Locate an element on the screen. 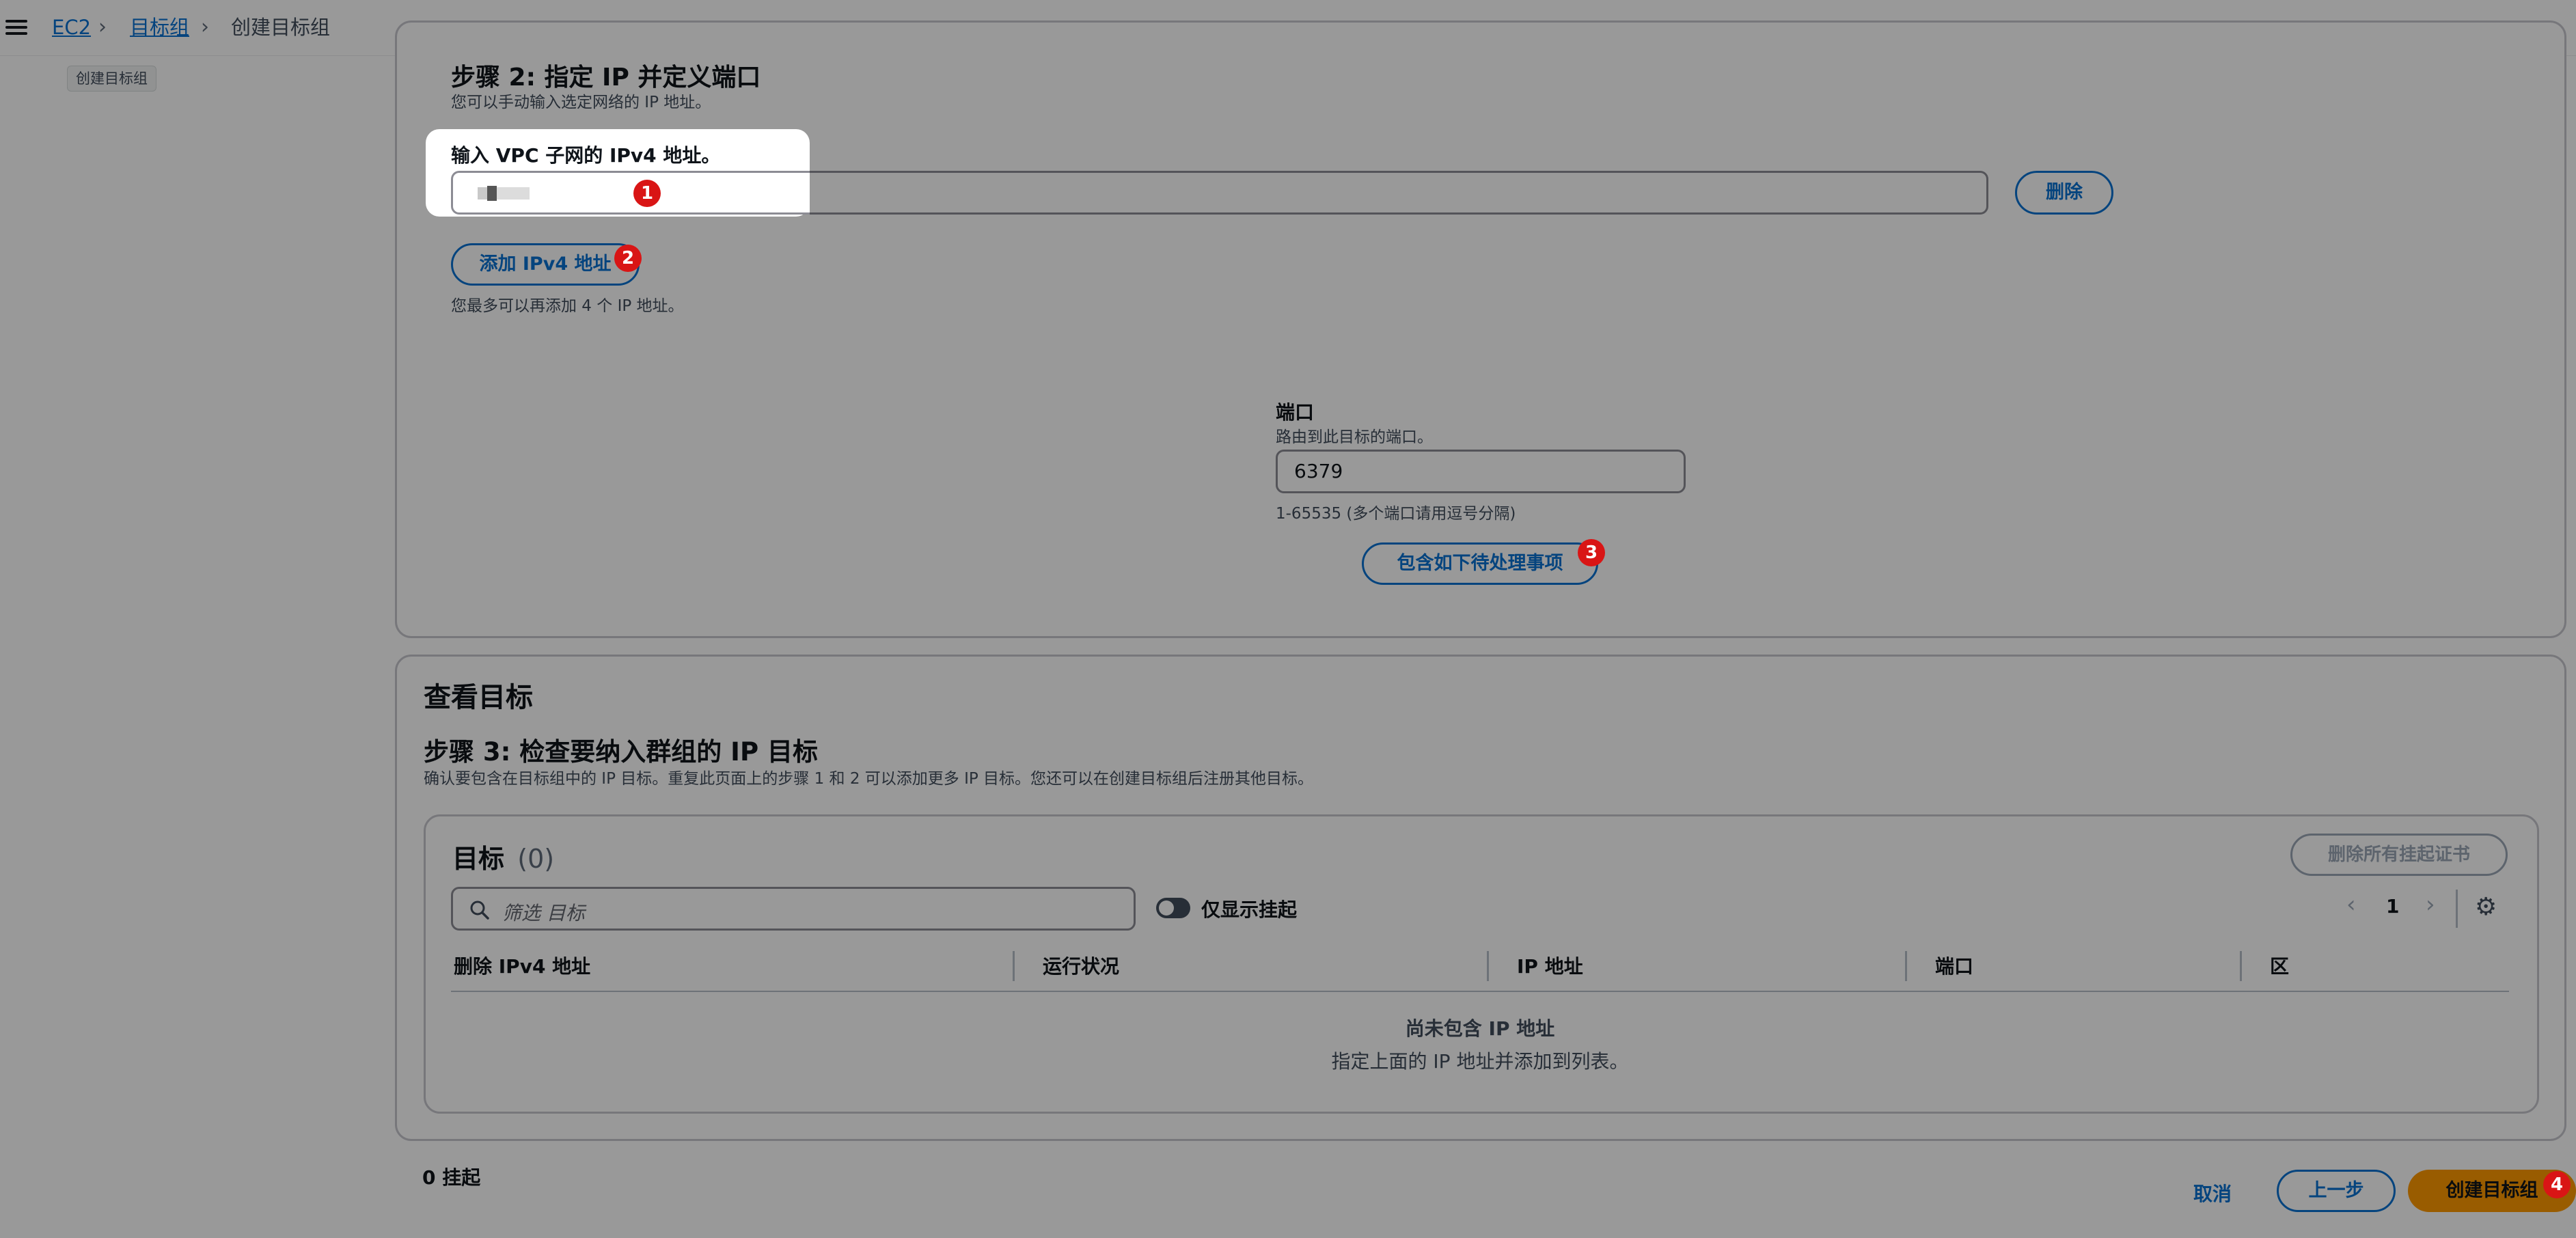  empty-state-description: 指定上面的 IP 地址并添加到列表。 is located at coordinates (1480, 1061).